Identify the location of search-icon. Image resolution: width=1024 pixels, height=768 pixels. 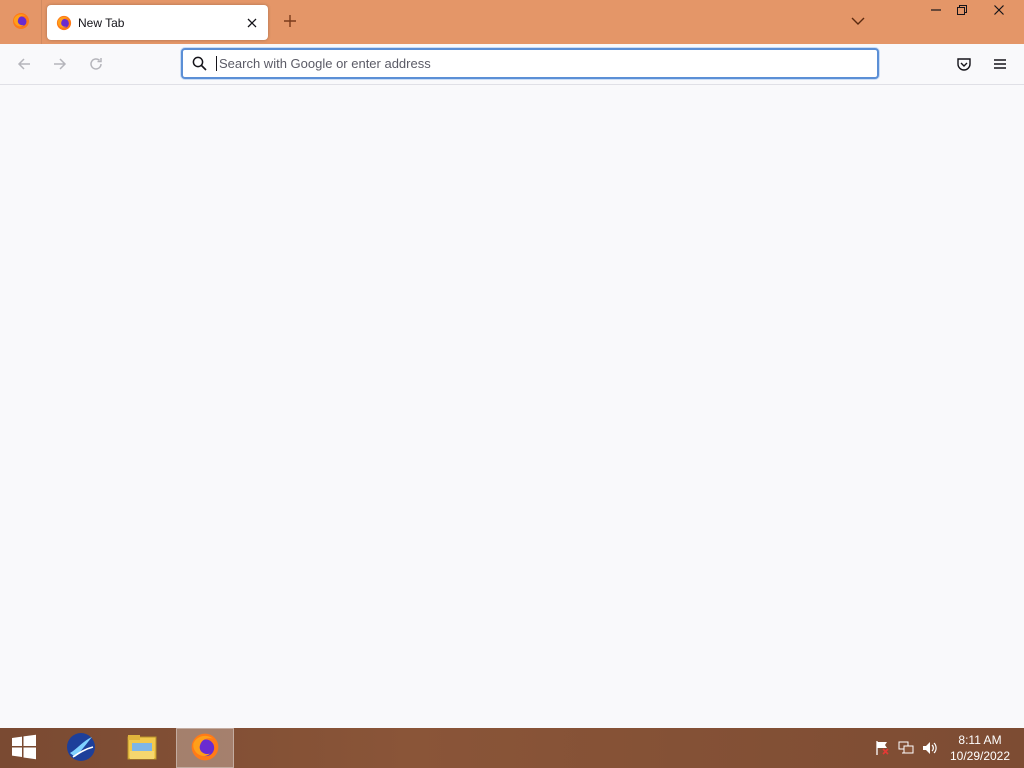
(199, 63).